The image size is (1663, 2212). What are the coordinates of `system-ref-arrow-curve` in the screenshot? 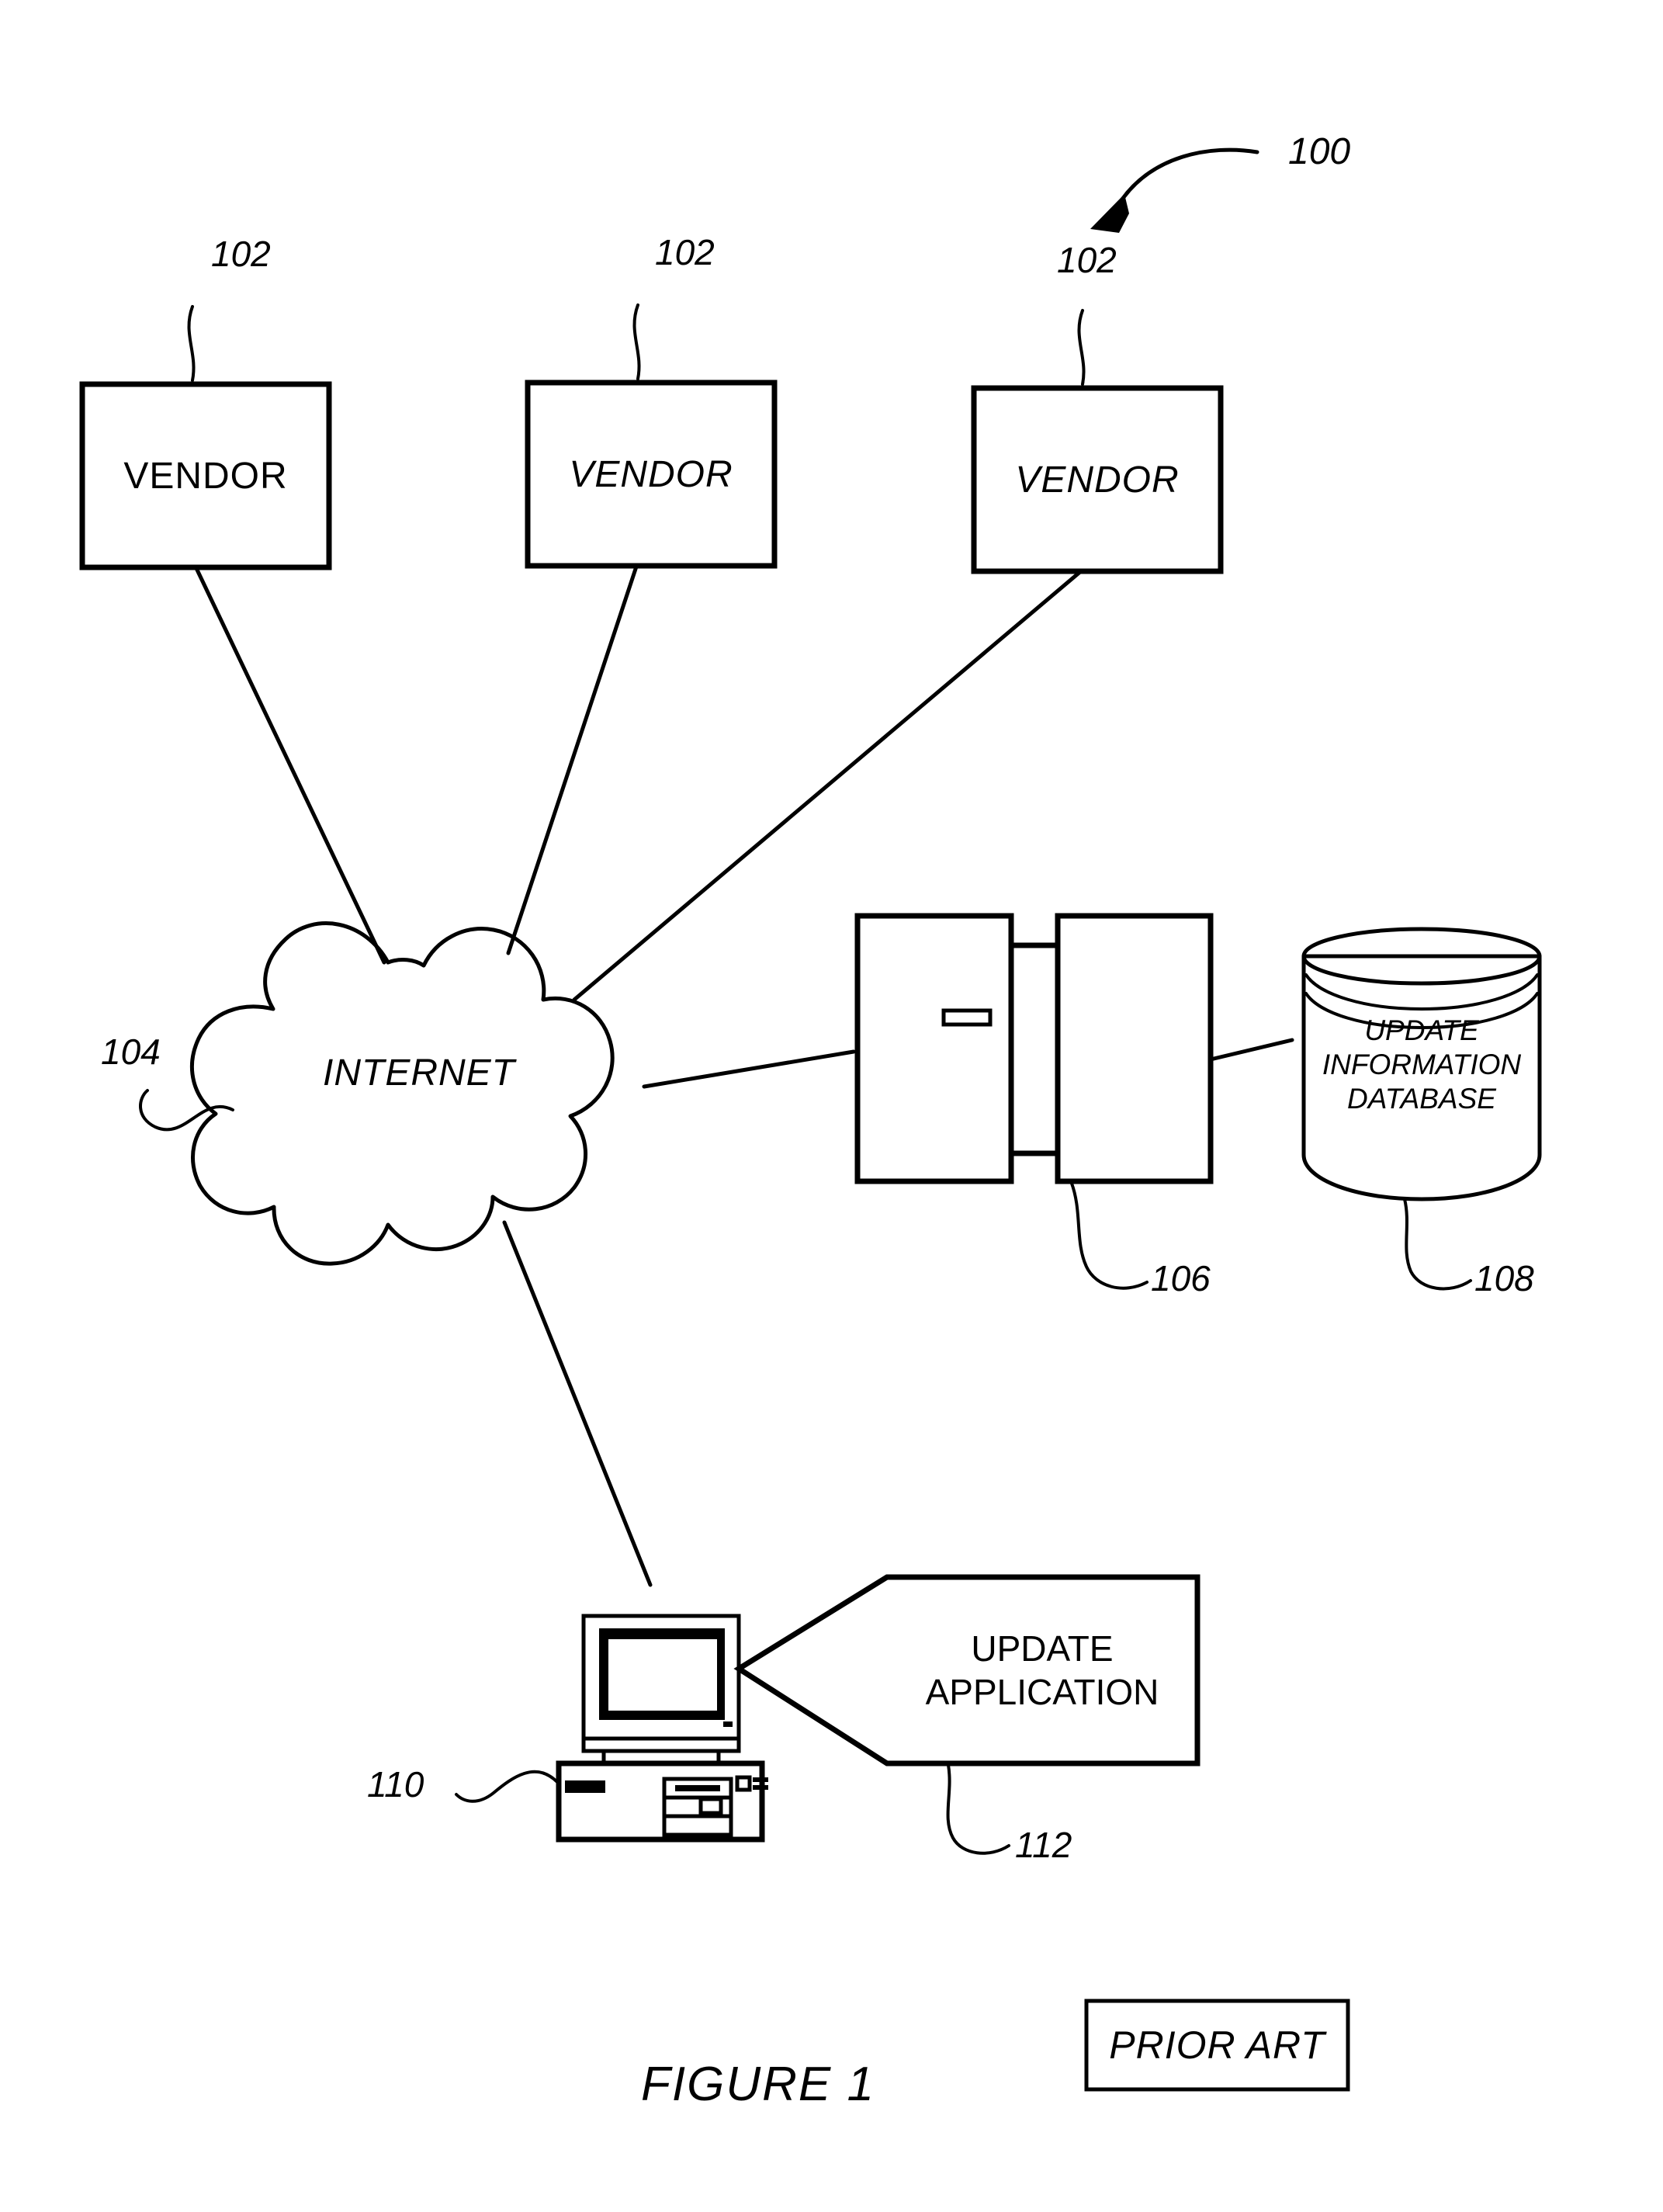 It's located at (1187, 178).